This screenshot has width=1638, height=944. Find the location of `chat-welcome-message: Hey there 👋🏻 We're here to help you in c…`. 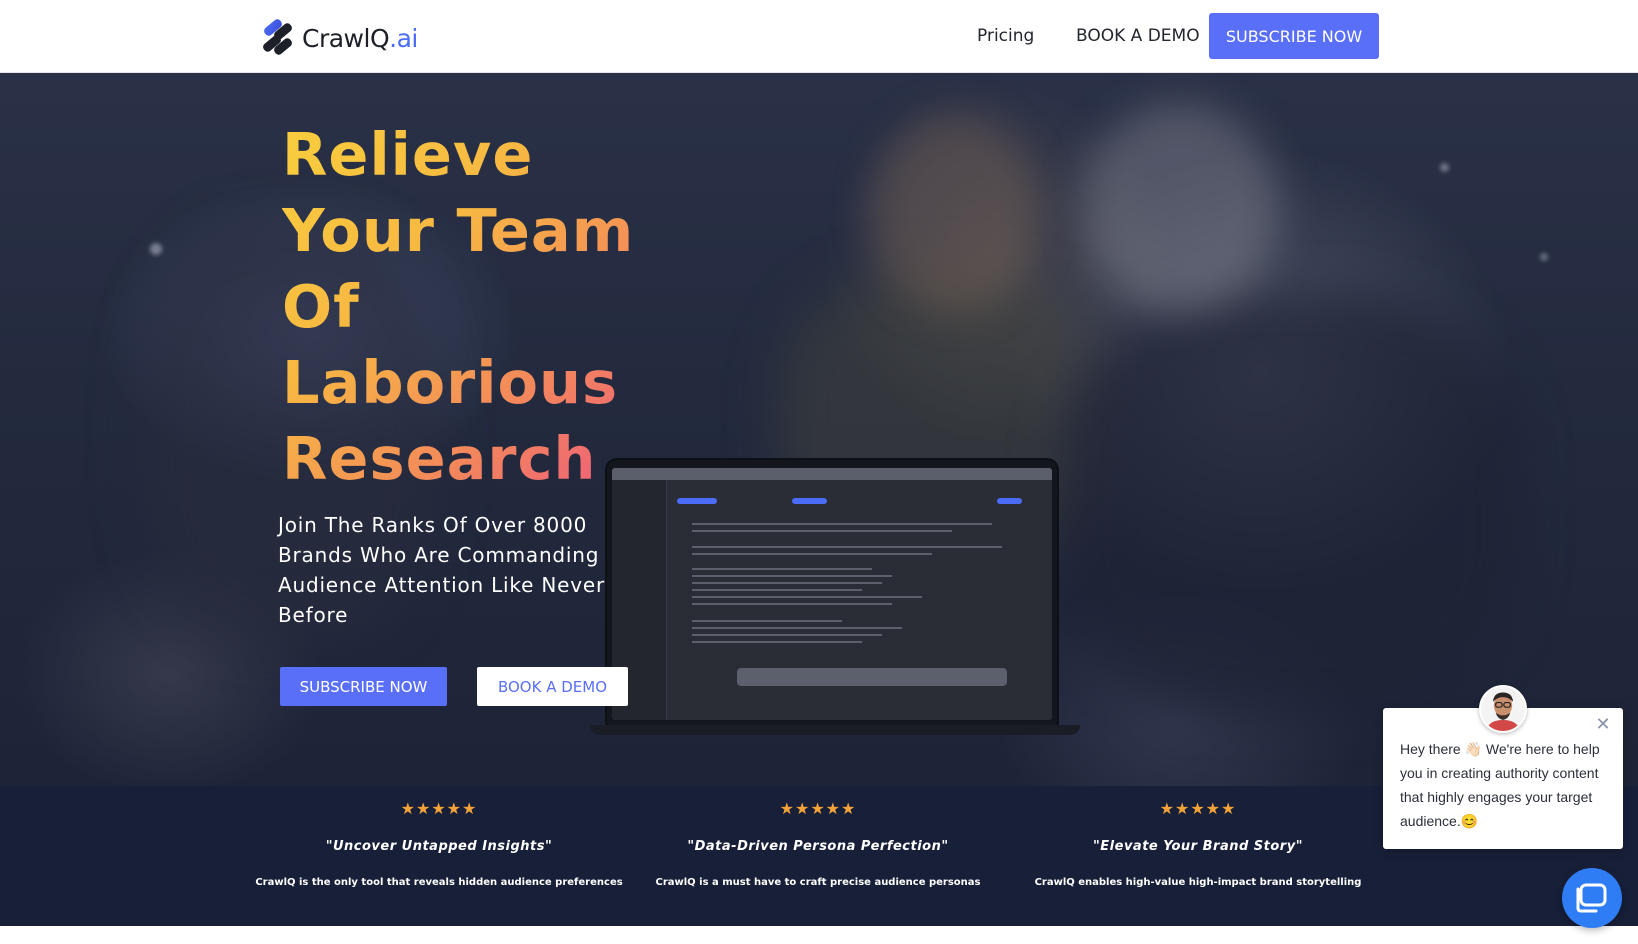

chat-welcome-message: Hey there 👋🏻 We're here to help you in c… is located at coordinates (1500, 785).